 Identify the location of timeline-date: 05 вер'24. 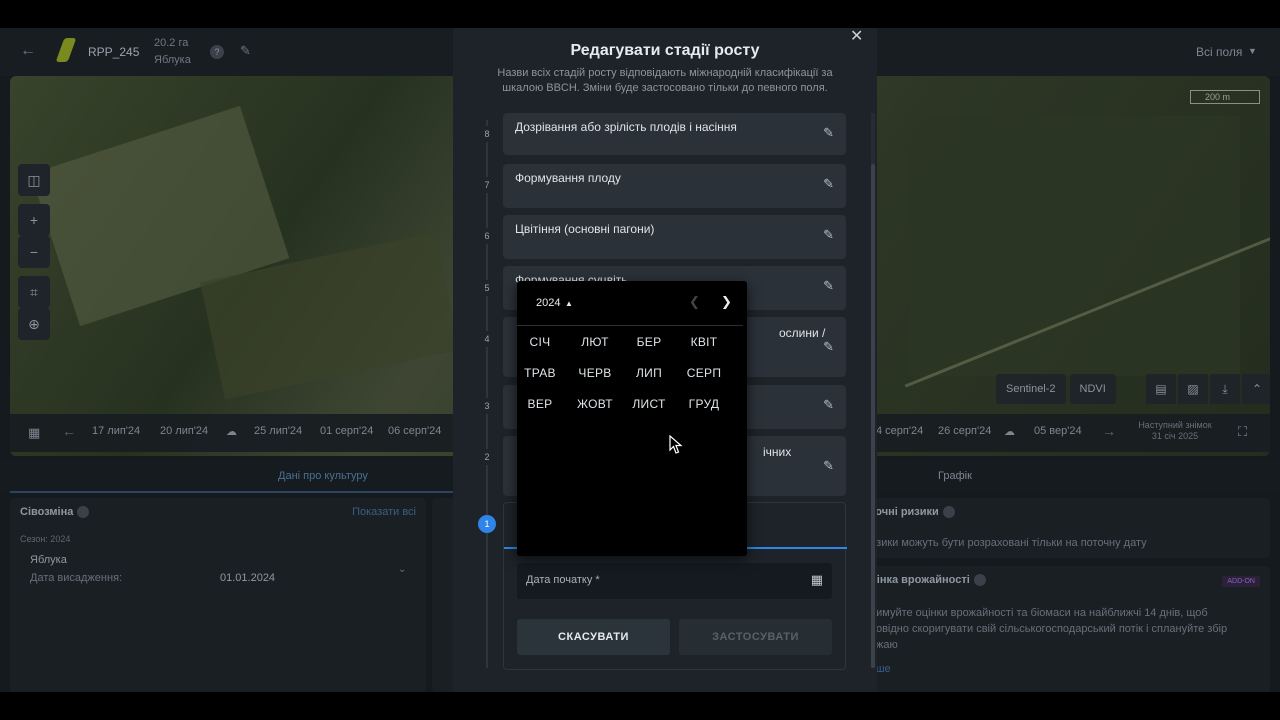
(1058, 431).